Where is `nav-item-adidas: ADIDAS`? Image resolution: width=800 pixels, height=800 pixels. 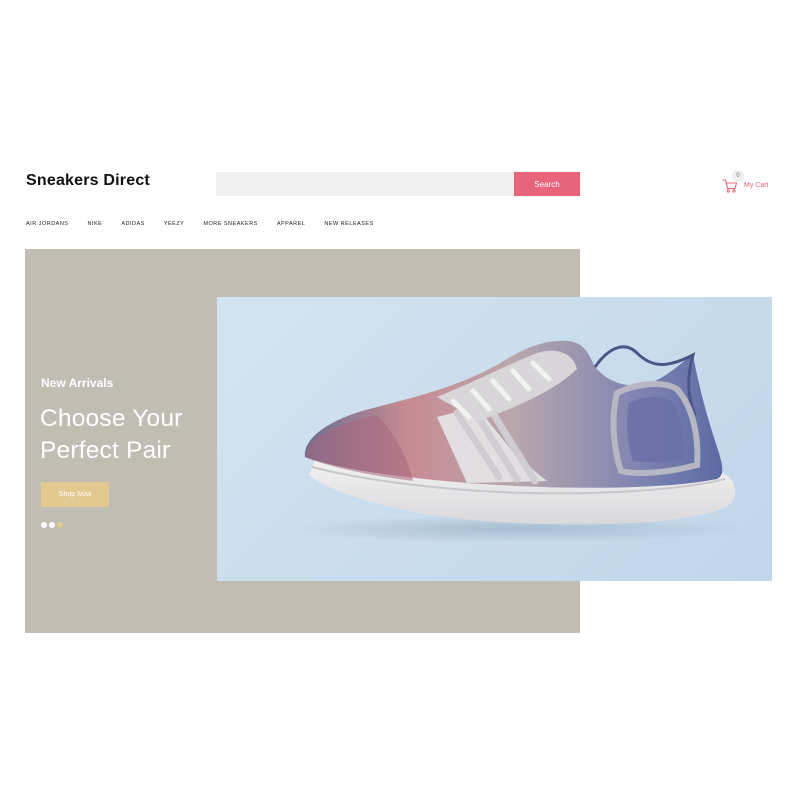
nav-item-adidas: ADIDAS is located at coordinates (132, 224).